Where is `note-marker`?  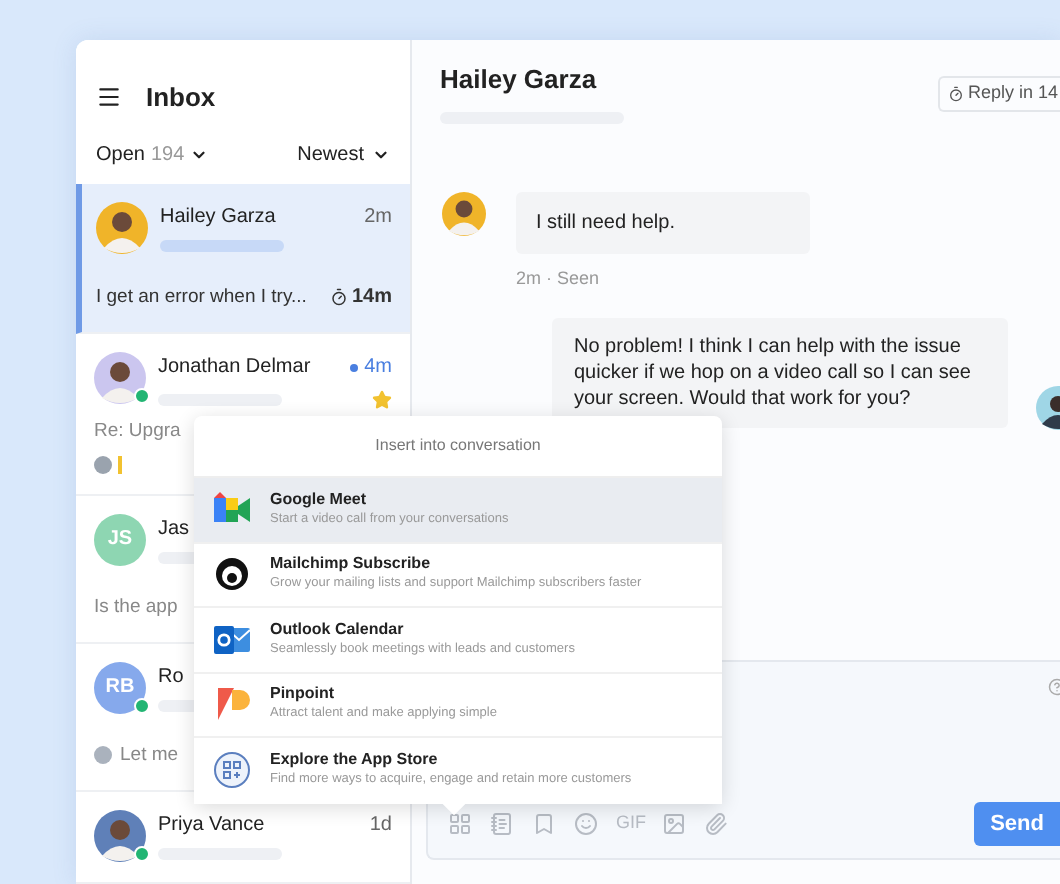 note-marker is located at coordinates (120, 464).